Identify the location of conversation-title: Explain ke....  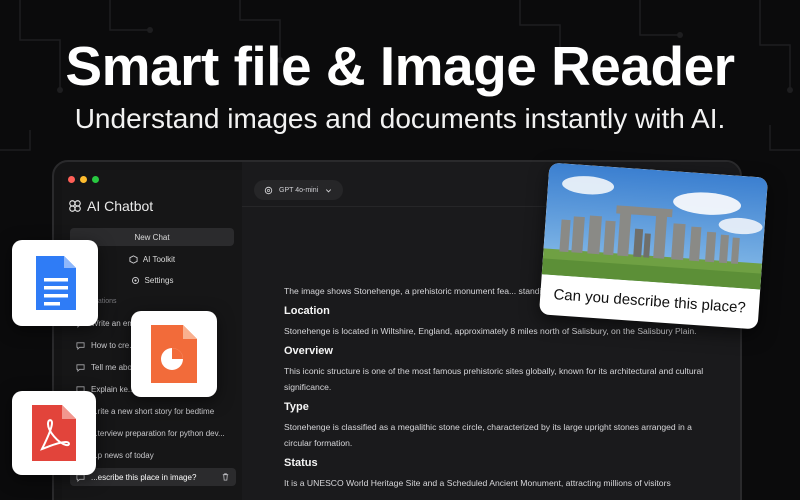
(113, 389).